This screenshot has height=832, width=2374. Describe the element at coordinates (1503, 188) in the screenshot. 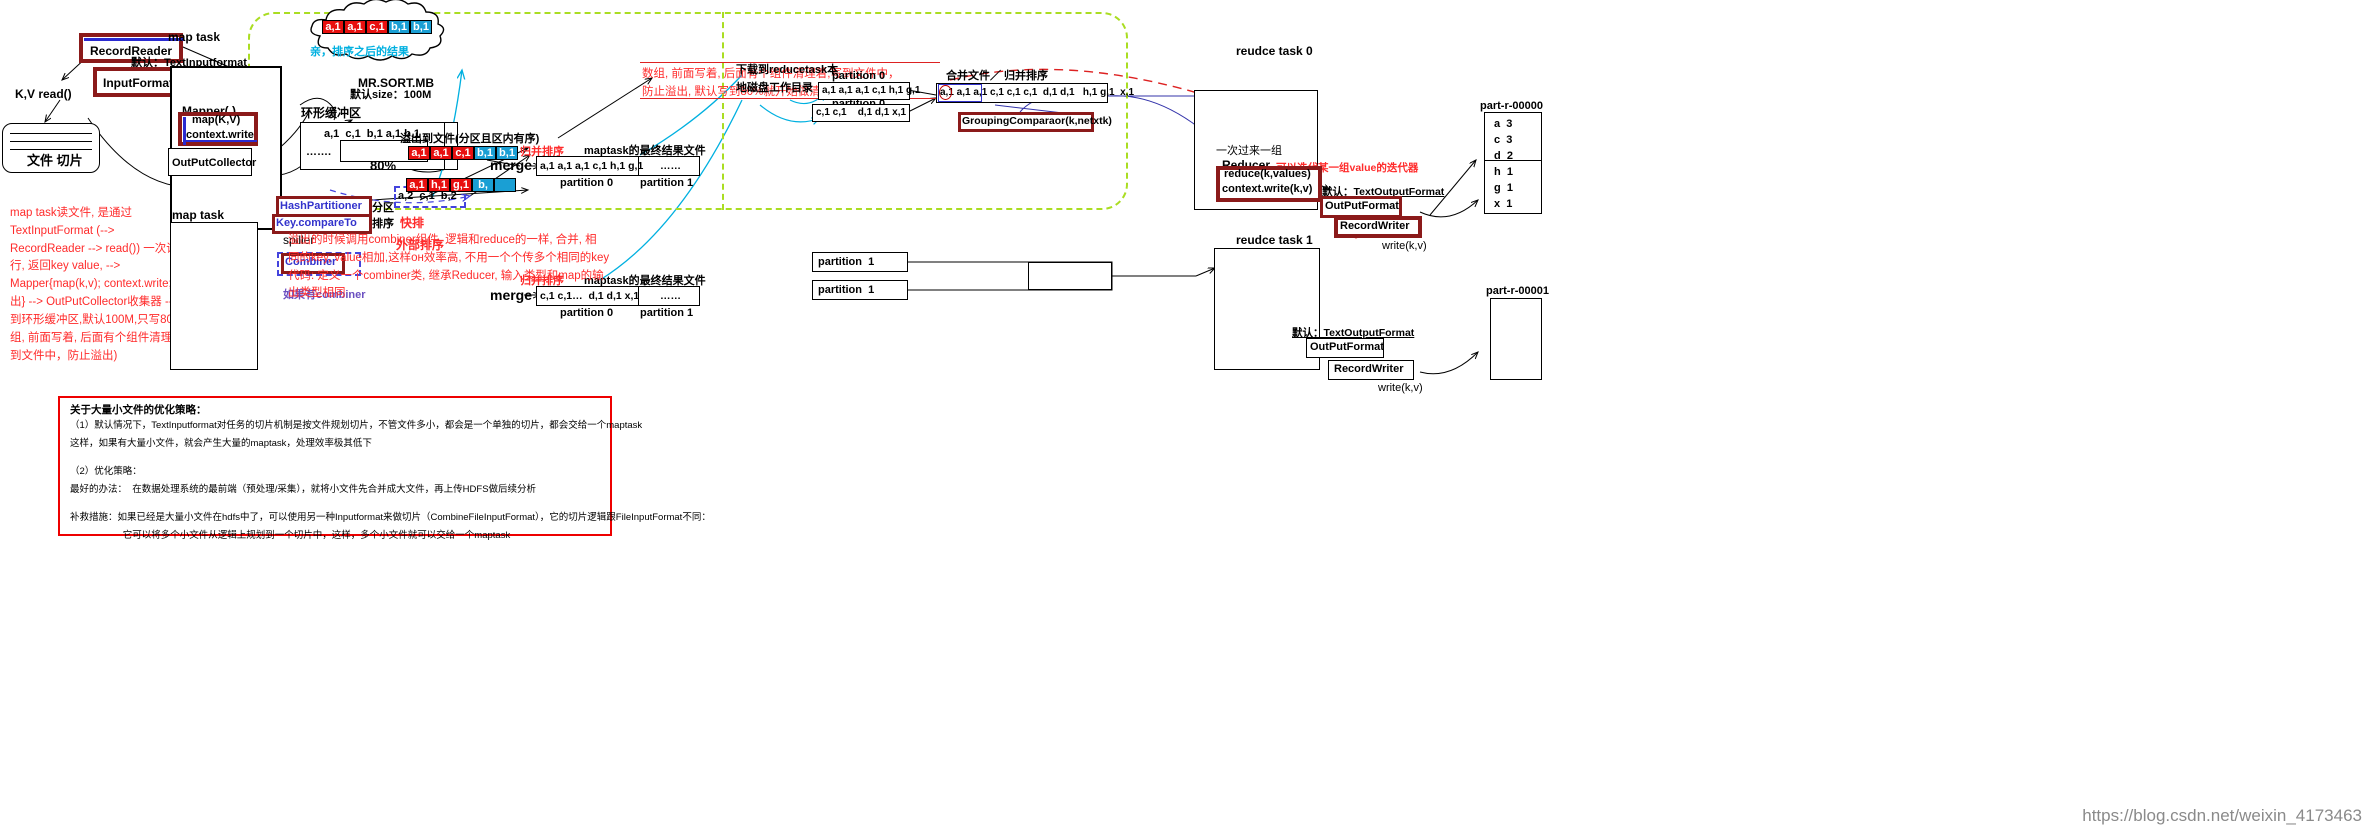

I see `part-r-00000-row: g 1` at that location.